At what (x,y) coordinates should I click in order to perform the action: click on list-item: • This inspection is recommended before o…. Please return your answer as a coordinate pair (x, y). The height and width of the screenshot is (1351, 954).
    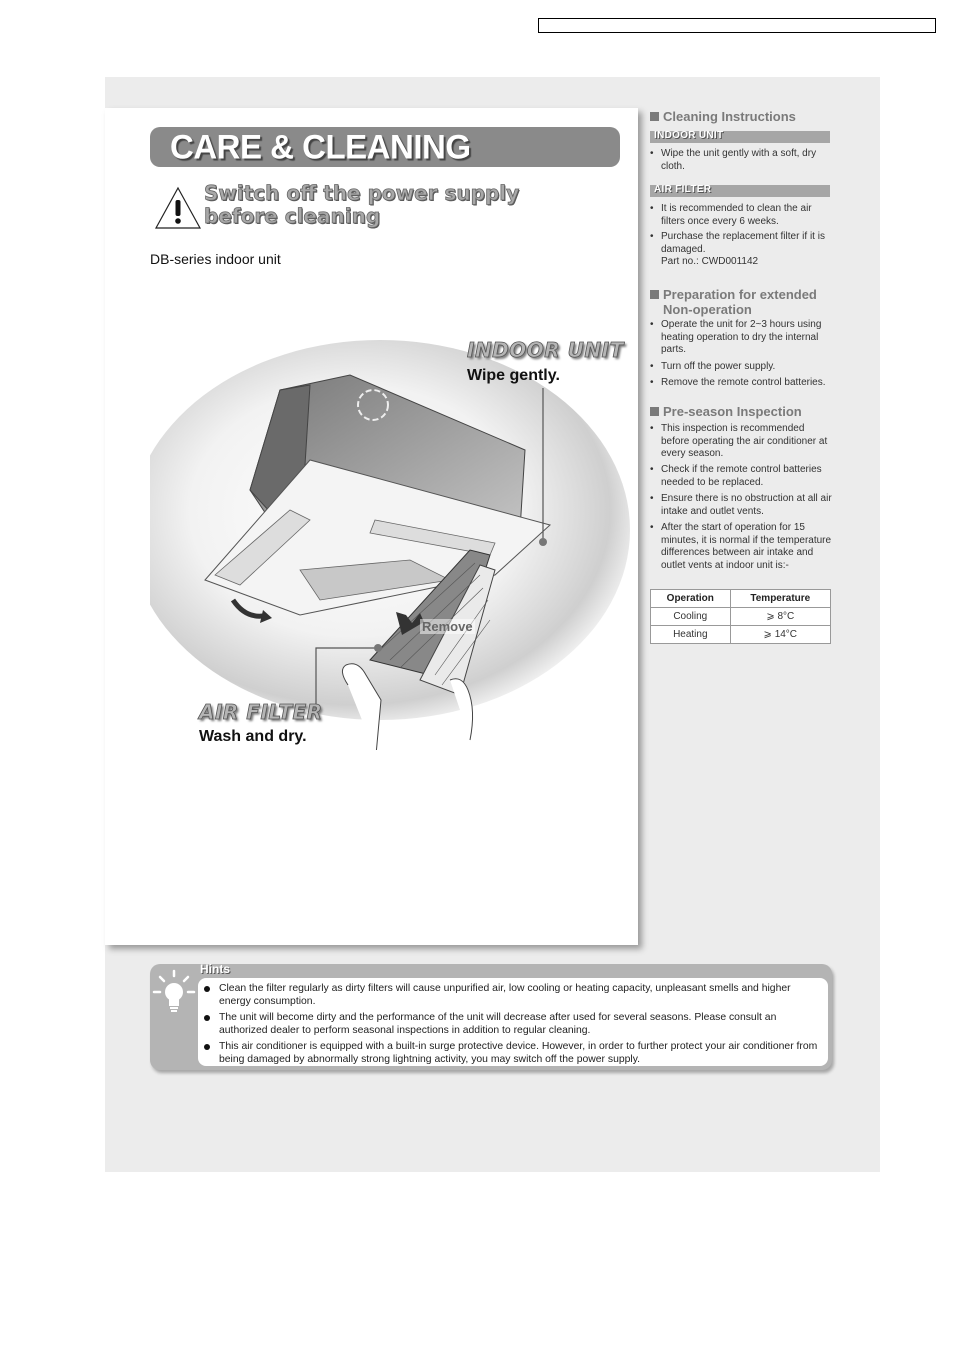
    Looking at the image, I should click on (739, 441).